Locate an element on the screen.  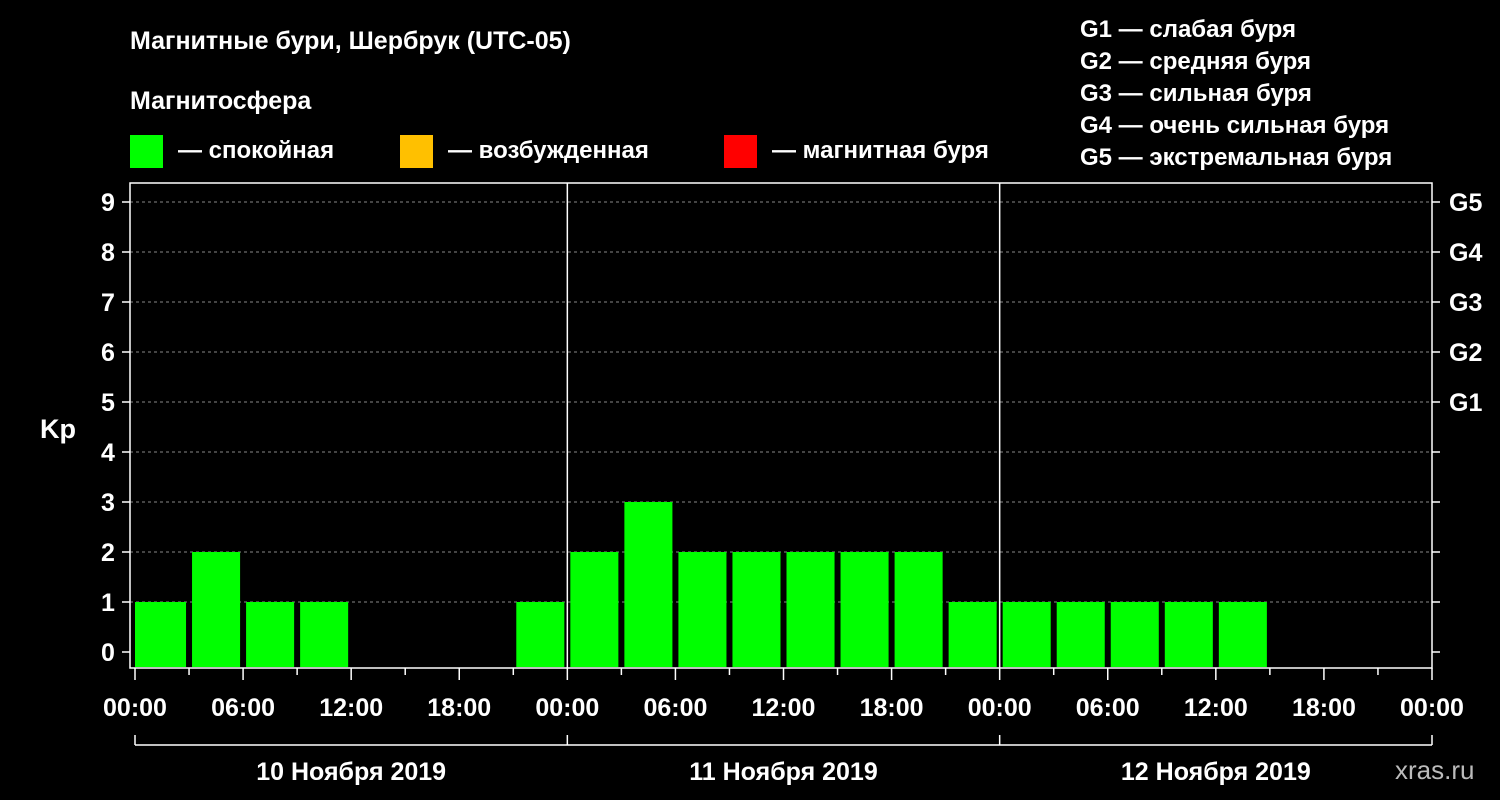
storm-scale-g3: G3 — сильная буря is located at coordinates (1196, 93).